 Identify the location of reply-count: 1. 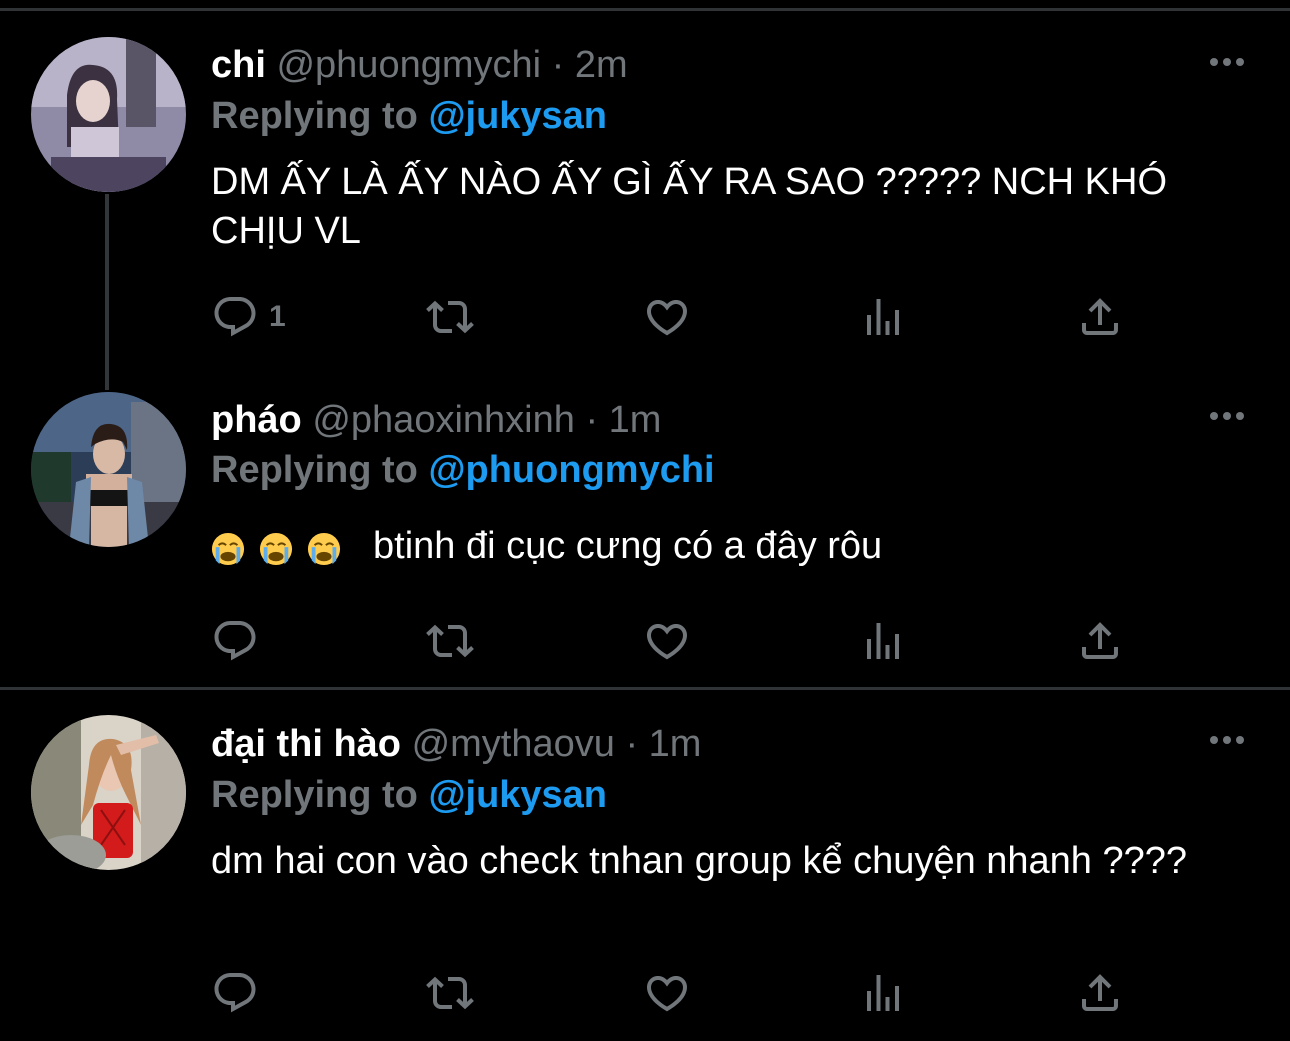
(277, 316).